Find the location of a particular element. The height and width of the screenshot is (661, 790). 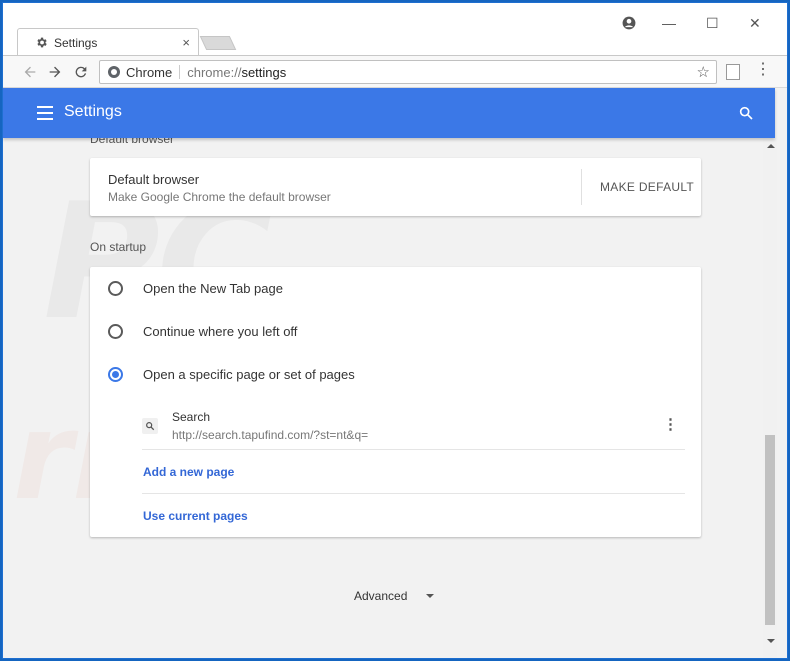

tab-title: Settings is located at coordinates (76, 42).